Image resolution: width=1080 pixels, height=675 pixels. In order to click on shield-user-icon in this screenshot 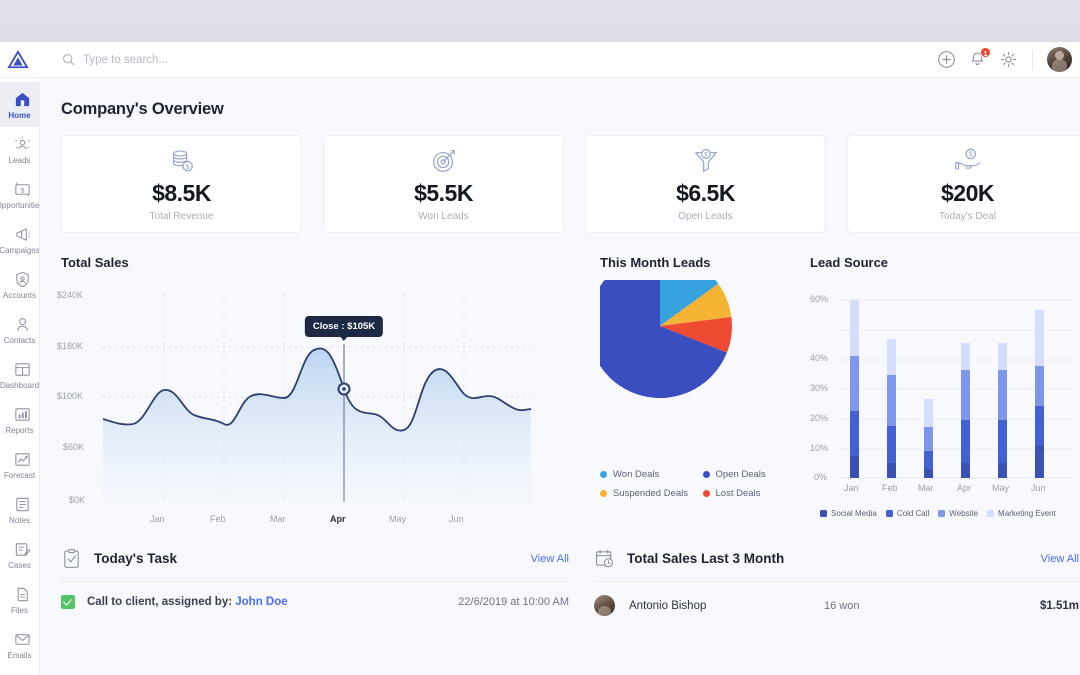, I will do `click(22, 279)`.